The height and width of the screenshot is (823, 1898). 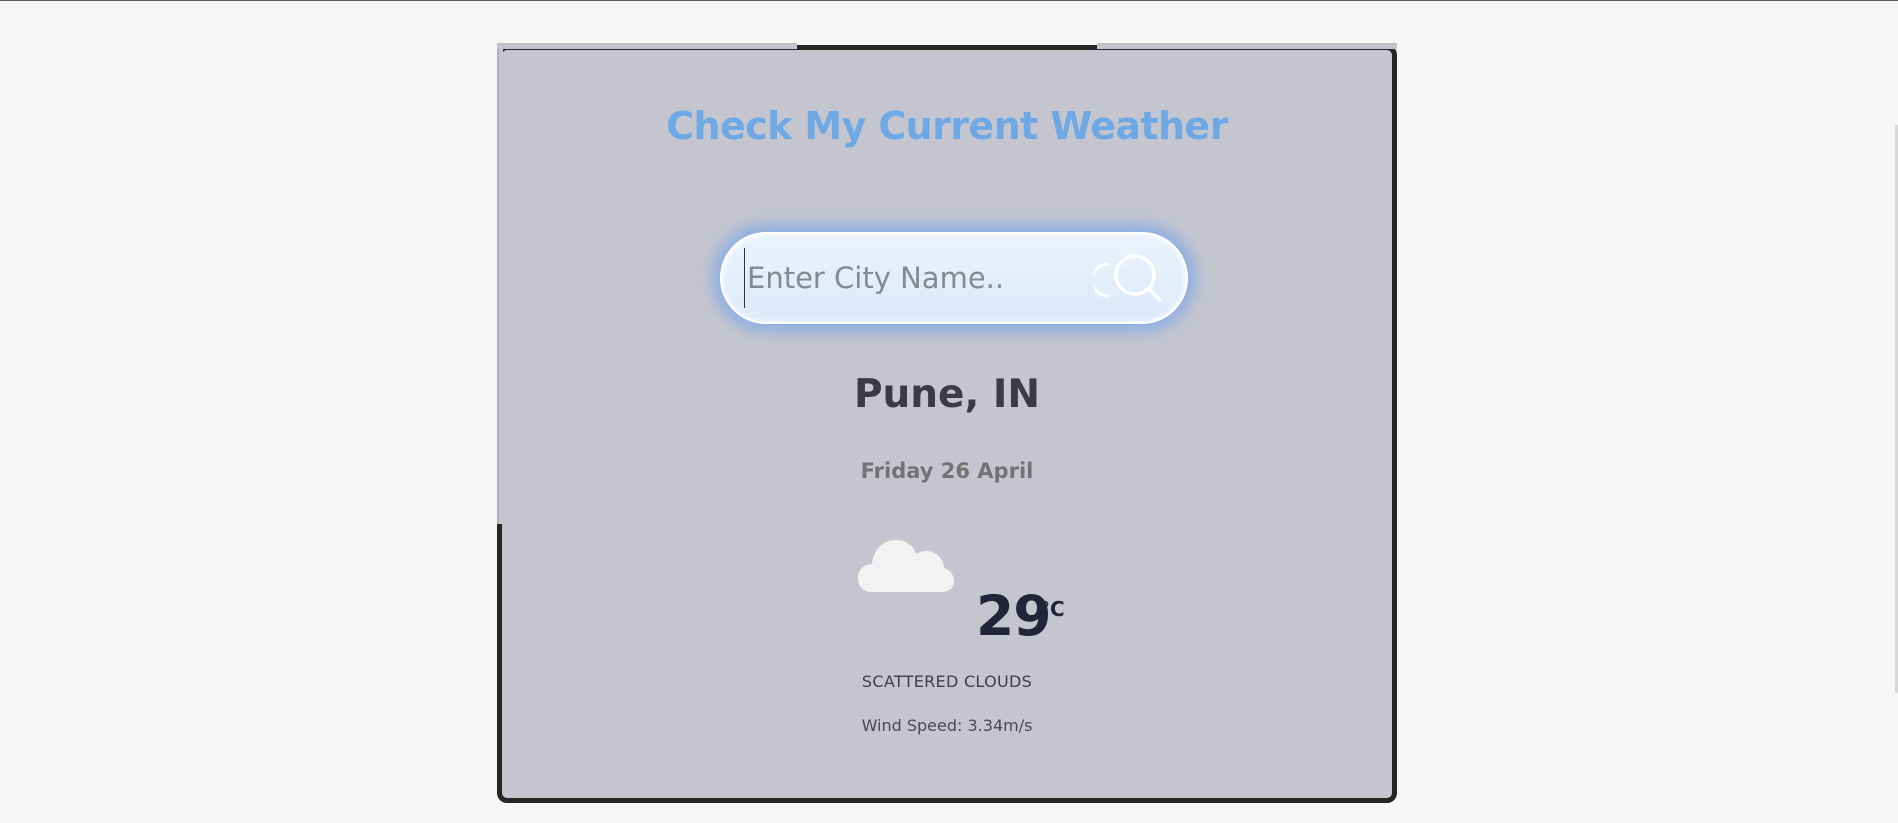 I want to click on current-date: Friday 26 April, so click(x=947, y=471).